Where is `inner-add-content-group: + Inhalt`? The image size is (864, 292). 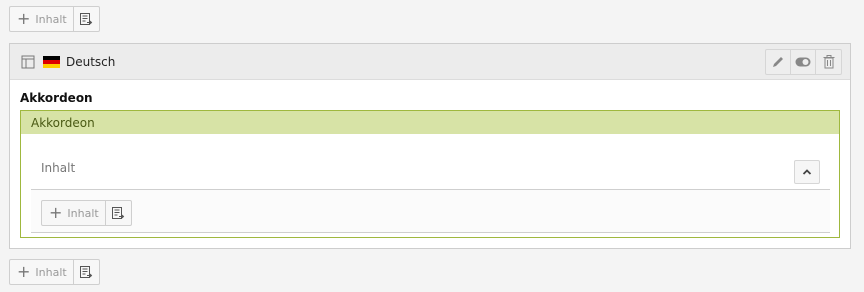
inner-add-content-group: + Inhalt is located at coordinates (86, 213).